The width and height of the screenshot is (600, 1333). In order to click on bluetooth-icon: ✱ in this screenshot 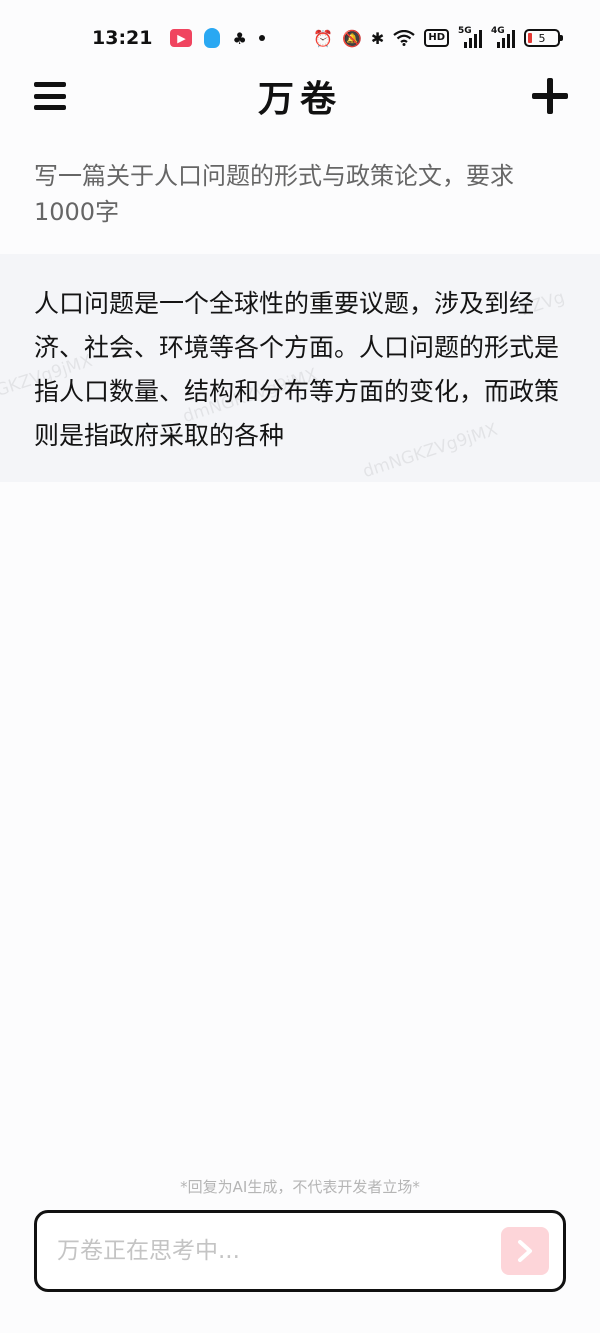, I will do `click(377, 38)`.